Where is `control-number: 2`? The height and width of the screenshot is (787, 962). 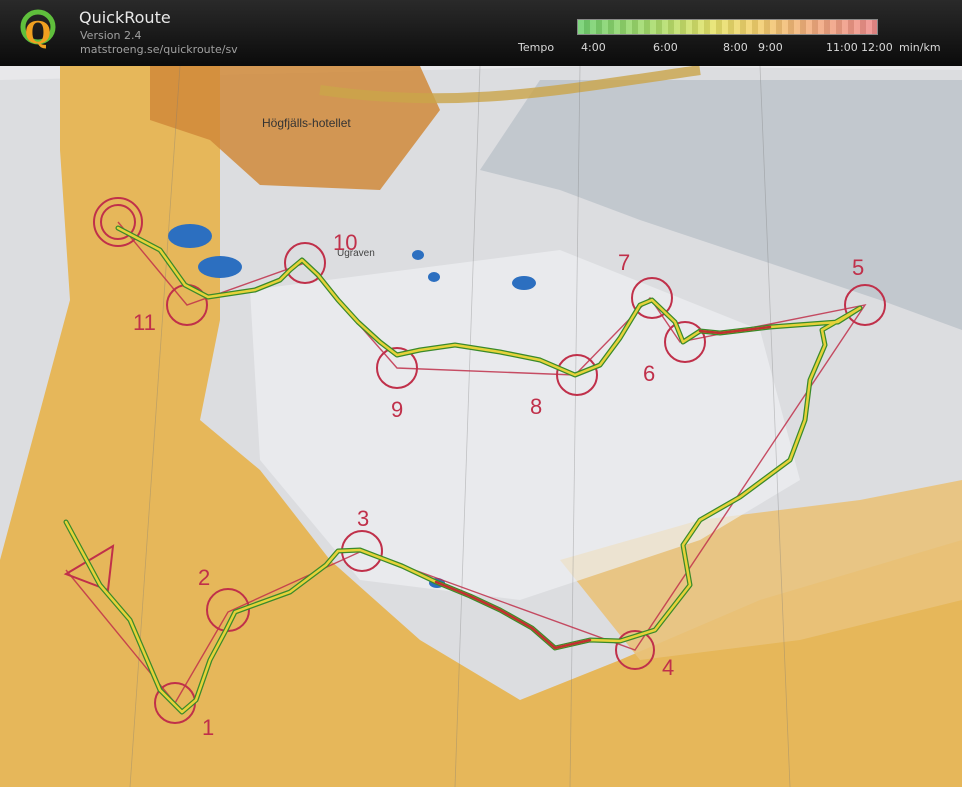
control-number: 2 is located at coordinates (204, 577).